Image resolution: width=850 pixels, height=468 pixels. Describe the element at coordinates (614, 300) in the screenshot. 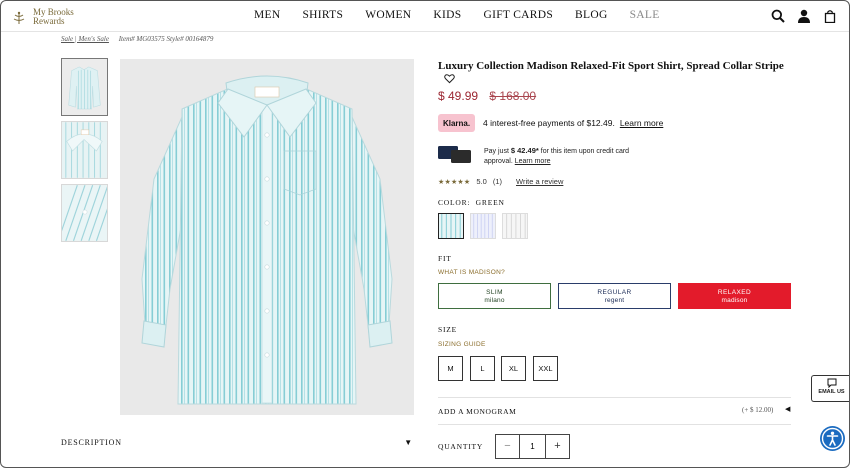

I see `fit-regular-sub: regent` at that location.